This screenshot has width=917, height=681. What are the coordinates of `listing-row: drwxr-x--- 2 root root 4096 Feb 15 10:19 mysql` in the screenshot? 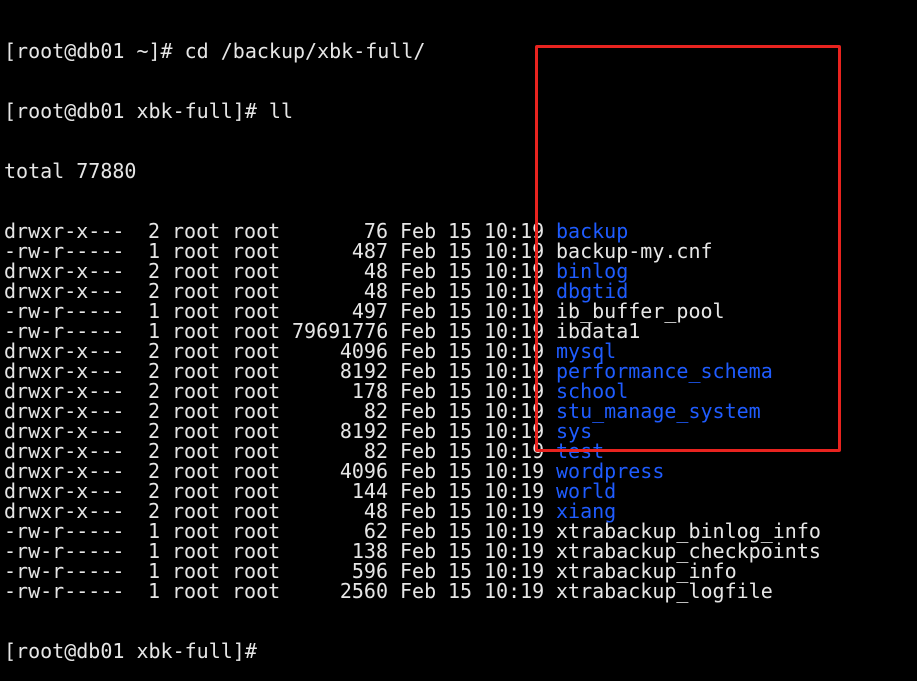 It's located at (412, 351).